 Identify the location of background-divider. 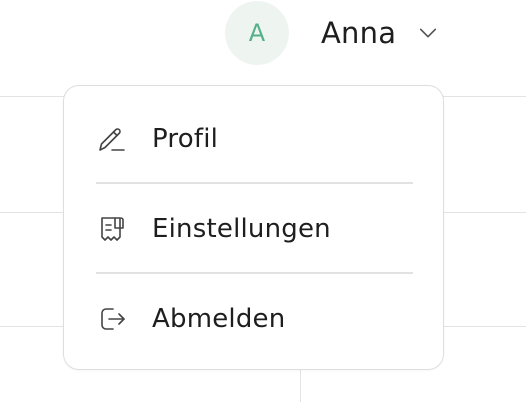
(300, 386).